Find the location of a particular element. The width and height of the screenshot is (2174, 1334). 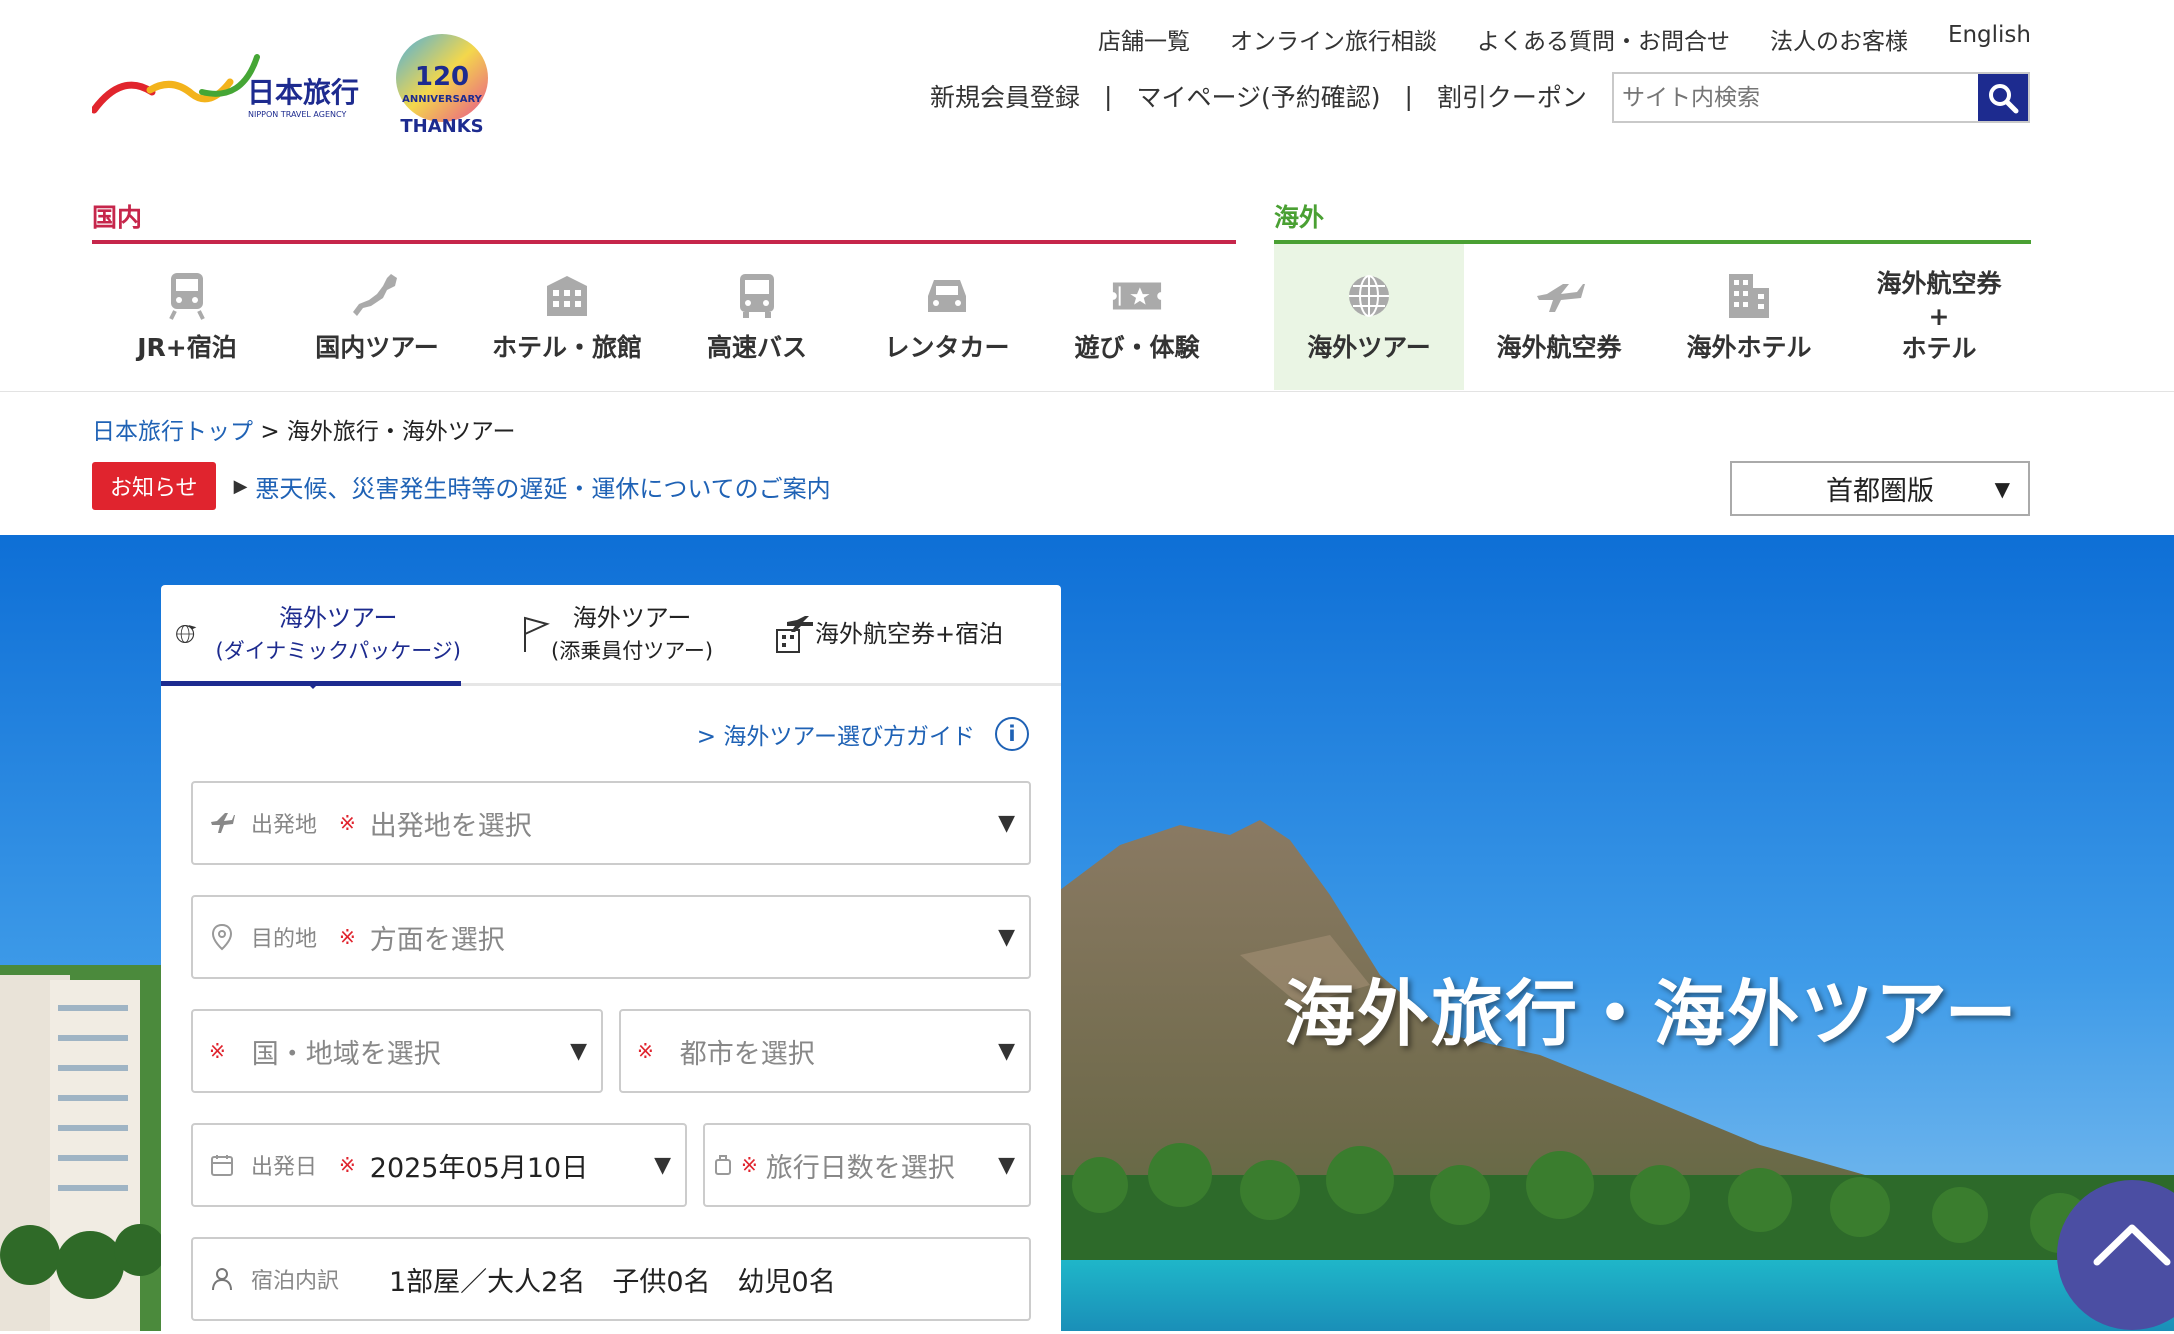

nav-jr-hotel: JR+宿泊 is located at coordinates (187, 317).